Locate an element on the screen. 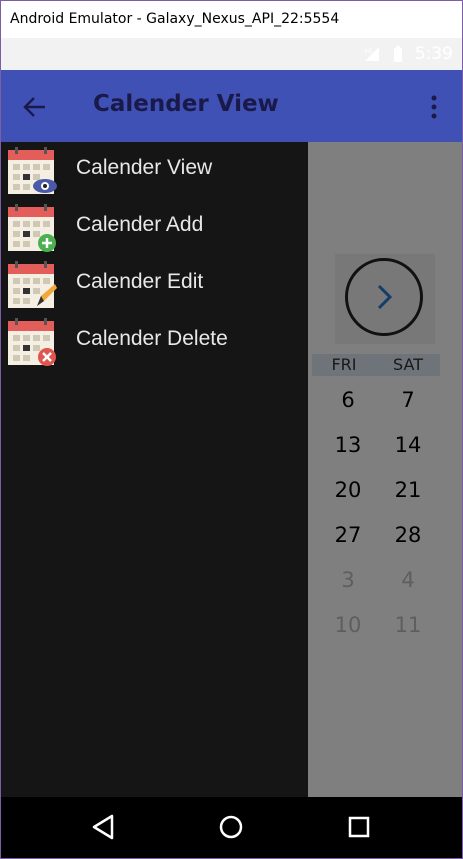 This screenshot has height=859, width=463. system-navigation-bar is located at coordinates (231, 828).